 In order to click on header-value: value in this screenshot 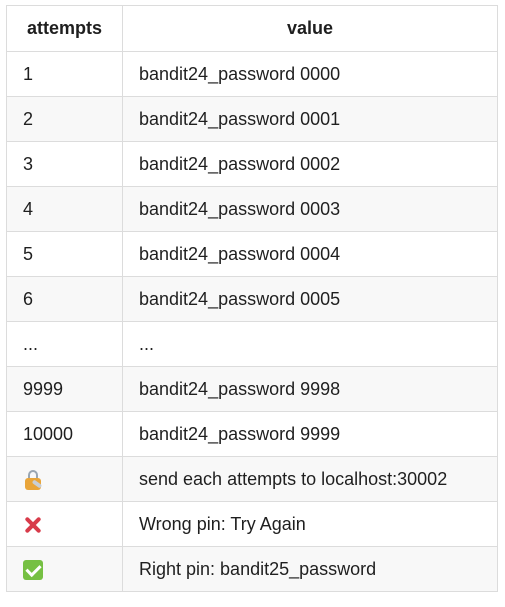, I will do `click(310, 28)`.